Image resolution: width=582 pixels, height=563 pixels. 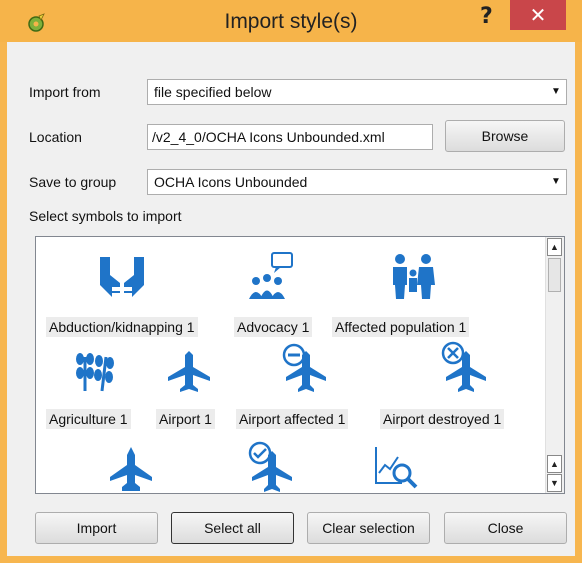 What do you see at coordinates (505, 528) in the screenshot?
I see `close-button: Close` at bounding box center [505, 528].